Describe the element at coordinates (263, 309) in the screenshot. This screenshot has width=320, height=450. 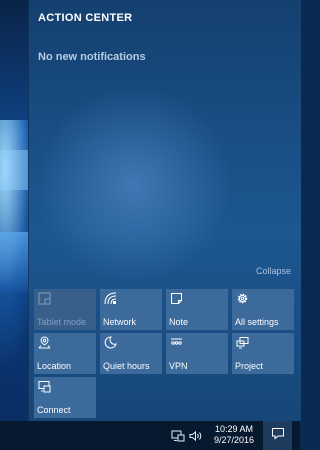
I see `quick-action-all-settings: All settings` at that location.